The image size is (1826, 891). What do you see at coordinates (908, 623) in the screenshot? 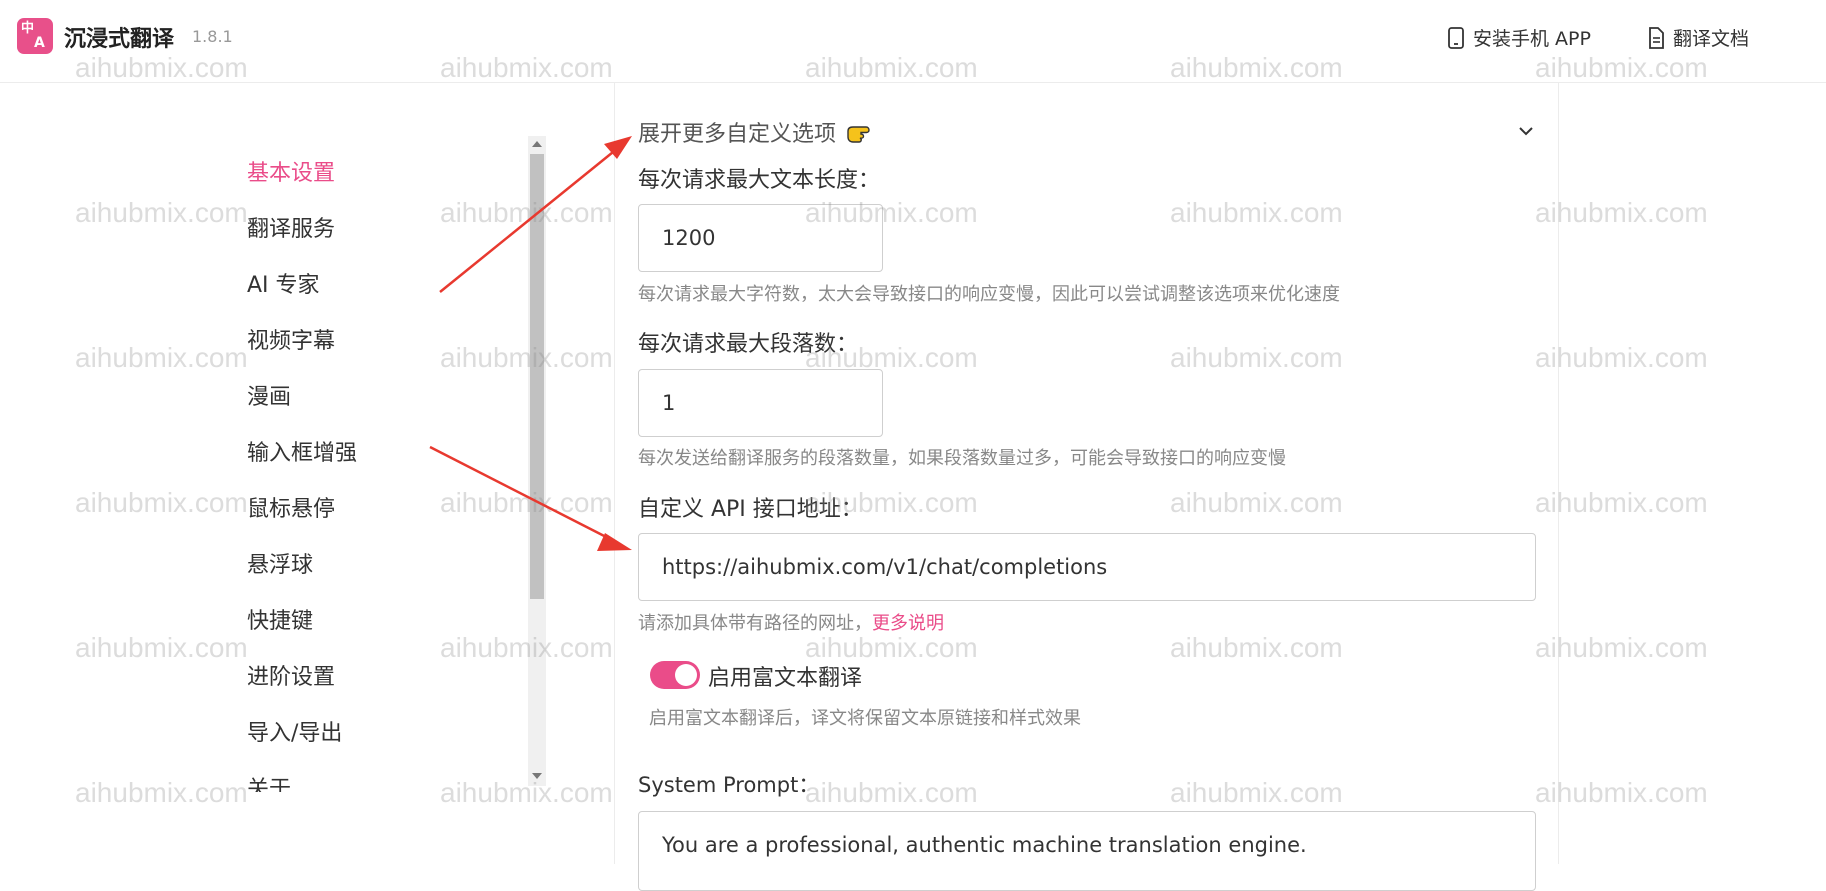
I see `more-info-link: 更多说明` at bounding box center [908, 623].